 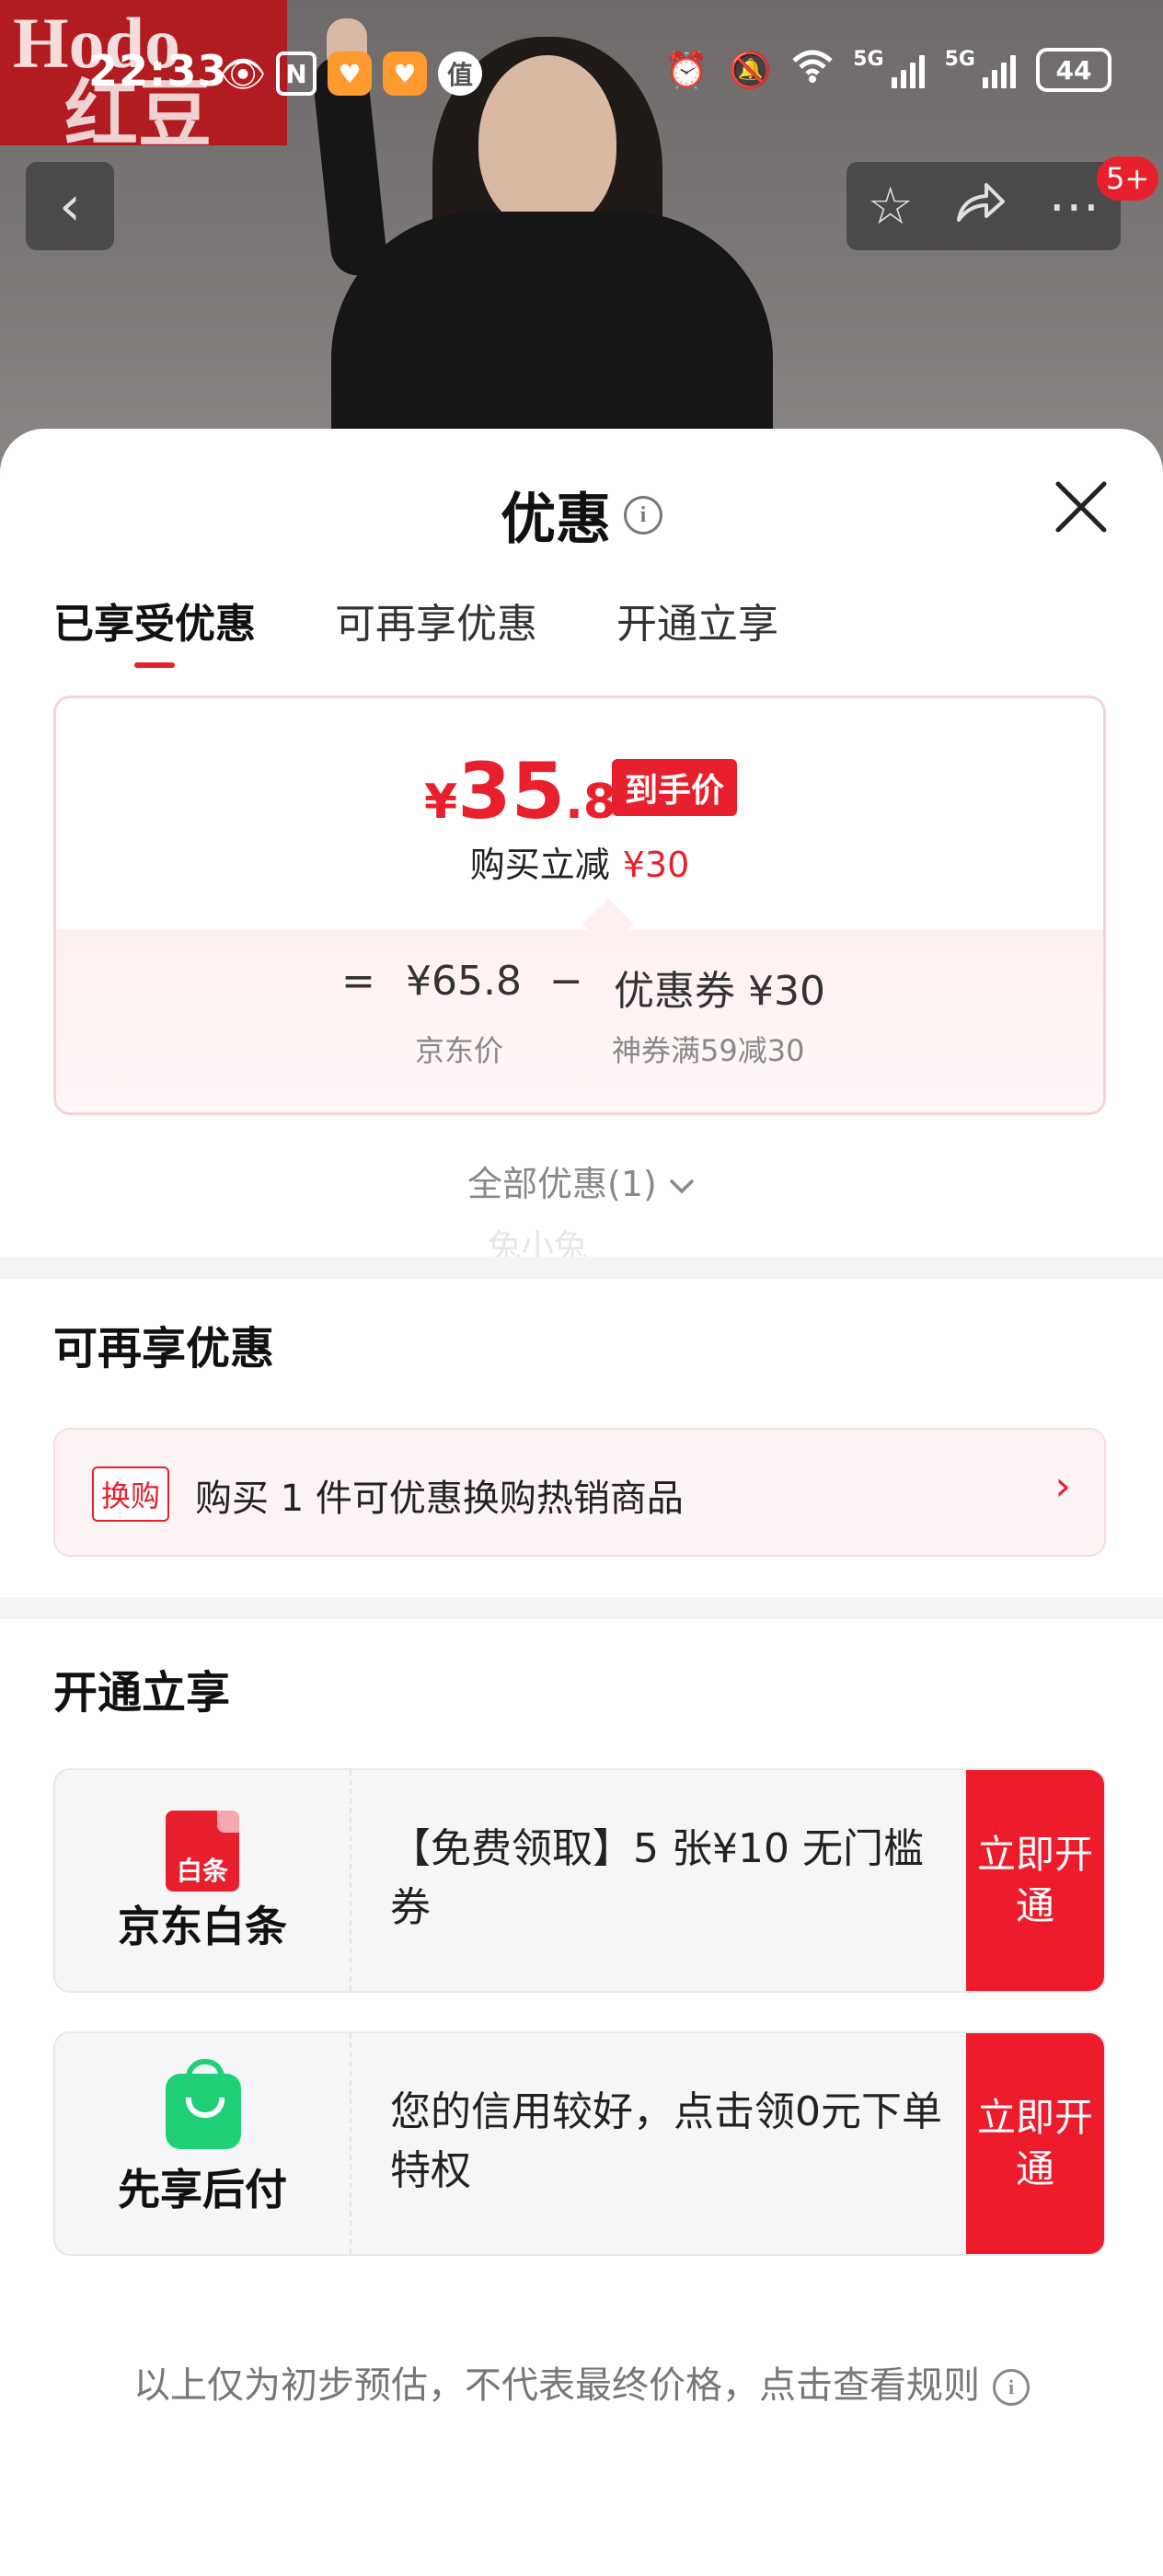 What do you see at coordinates (164, 1348) in the screenshot?
I see `more-offers-title: 可再享优惠` at bounding box center [164, 1348].